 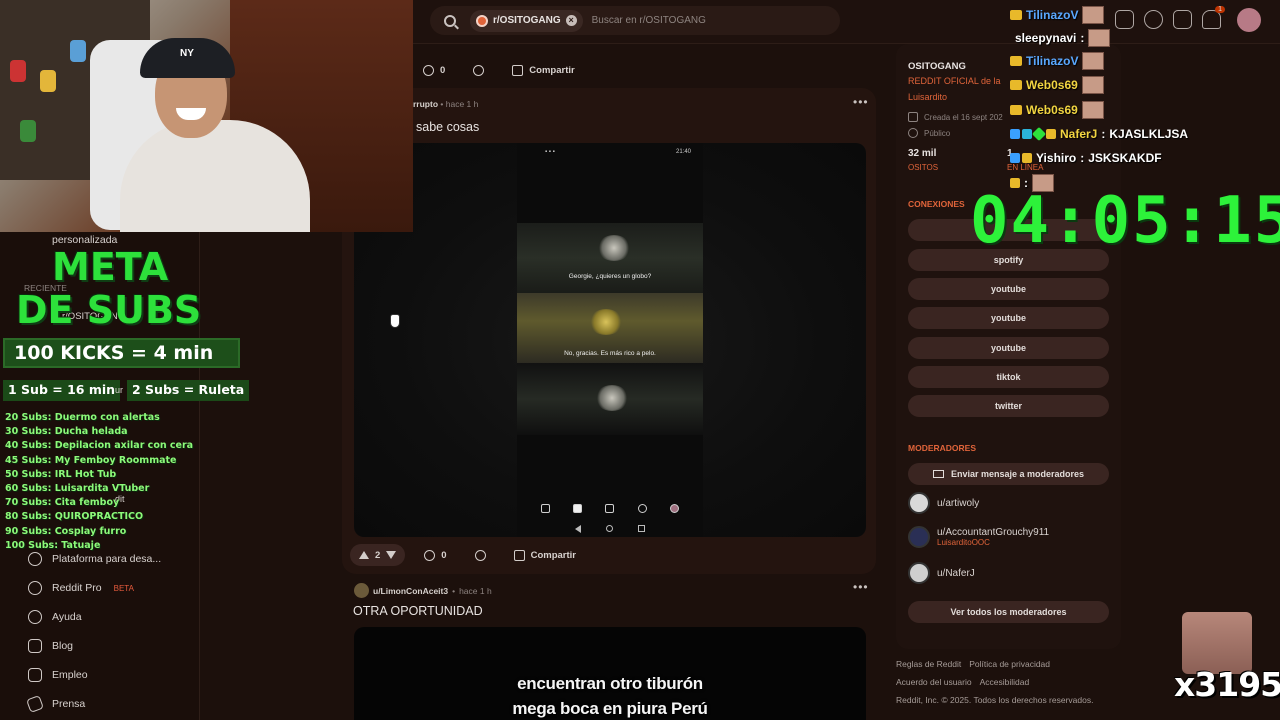 What do you see at coordinates (77, 588) in the screenshot?
I see `sidebar-item-label: Reddit Pro` at bounding box center [77, 588].